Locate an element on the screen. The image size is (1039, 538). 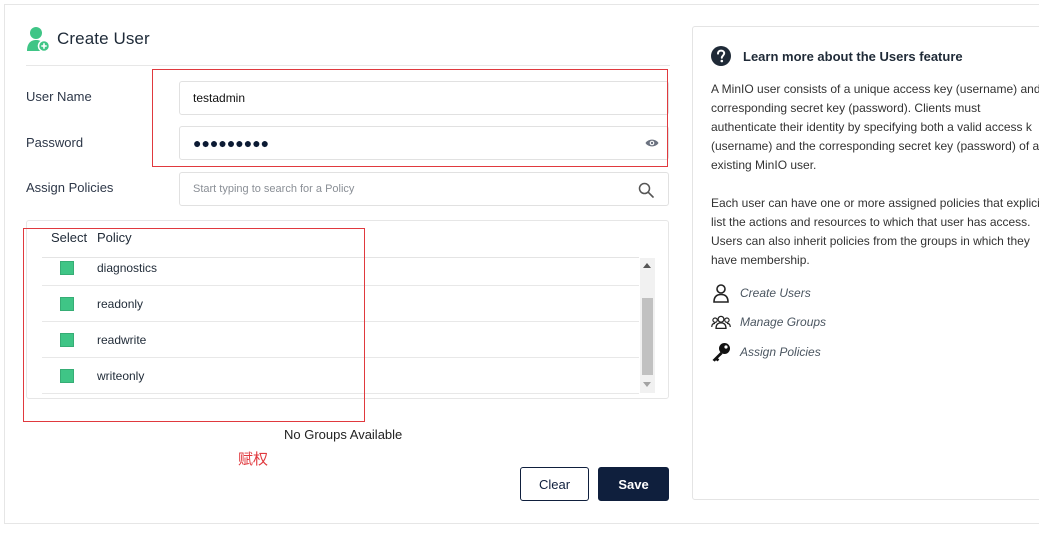
scroll-up-arrow-icon is located at coordinates (647, 265).